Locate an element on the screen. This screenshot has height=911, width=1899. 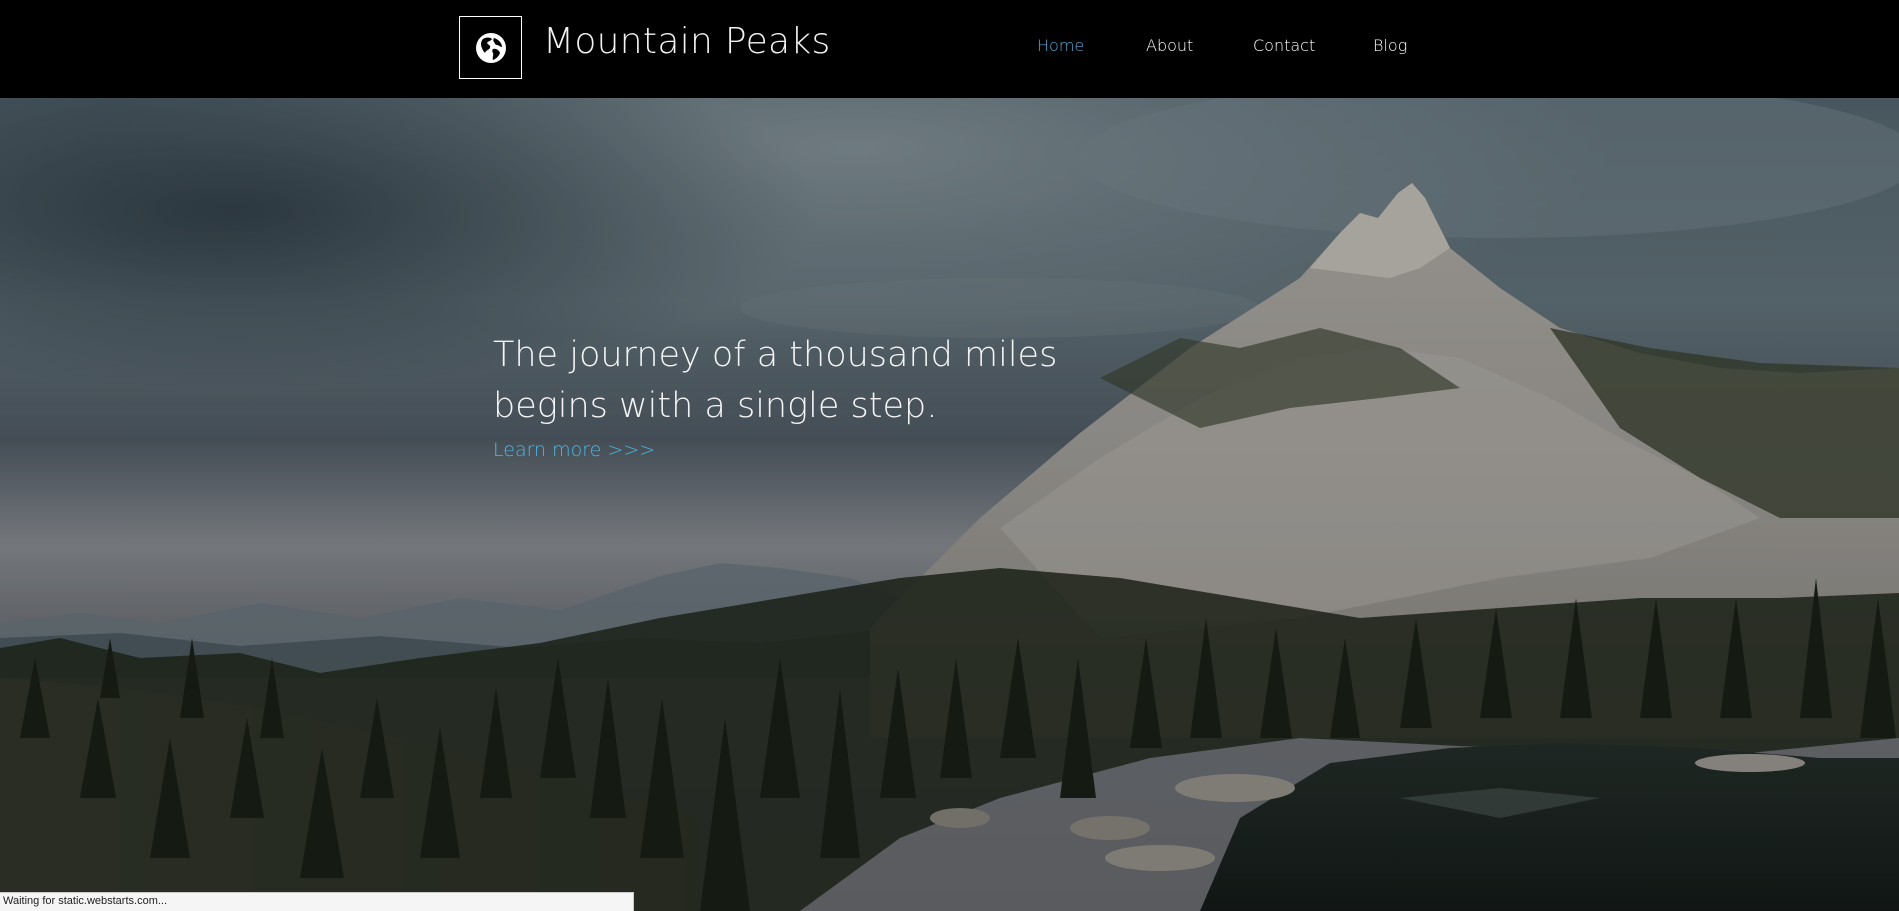
logo-link is located at coordinates (490, 47).